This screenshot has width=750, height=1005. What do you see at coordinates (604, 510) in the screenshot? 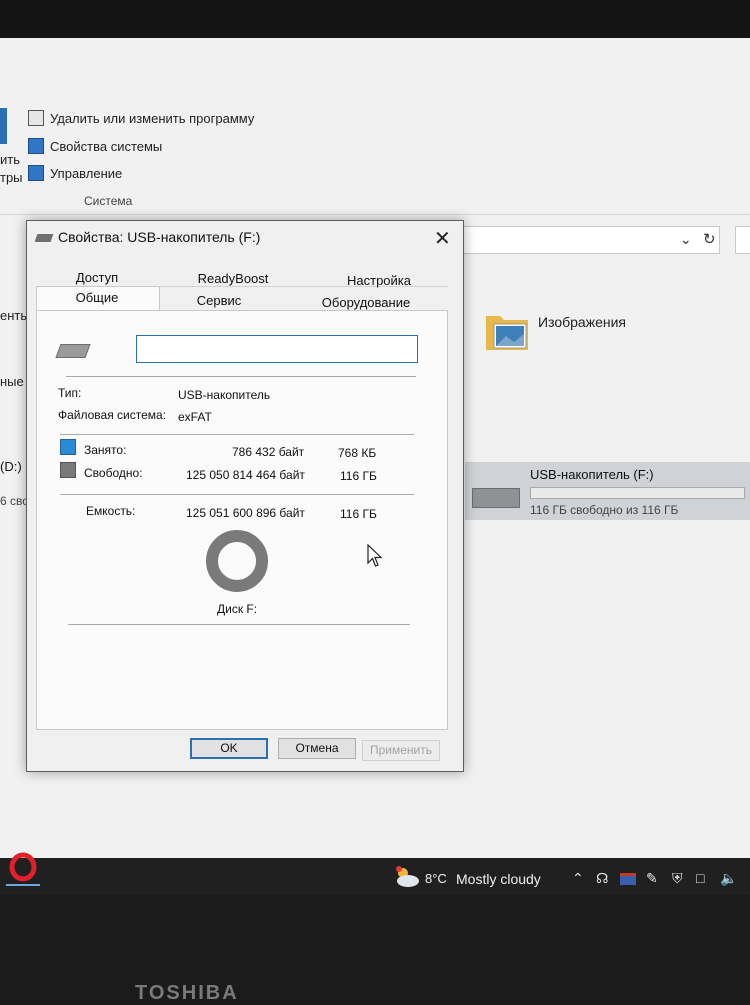
I see `drive-f-free-text: 116 ГБ свободно из 116 ГБ` at bounding box center [604, 510].